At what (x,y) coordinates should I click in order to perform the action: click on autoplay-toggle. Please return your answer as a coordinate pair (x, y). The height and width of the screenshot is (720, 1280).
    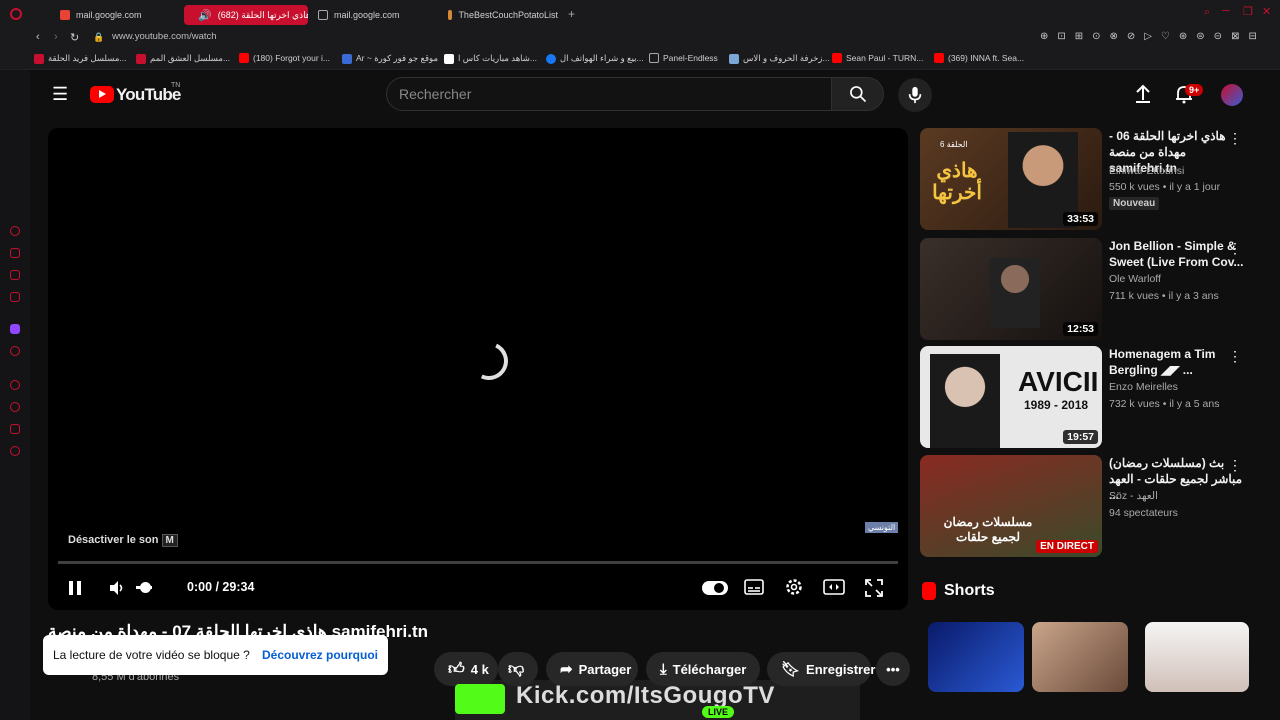
    Looking at the image, I should click on (715, 588).